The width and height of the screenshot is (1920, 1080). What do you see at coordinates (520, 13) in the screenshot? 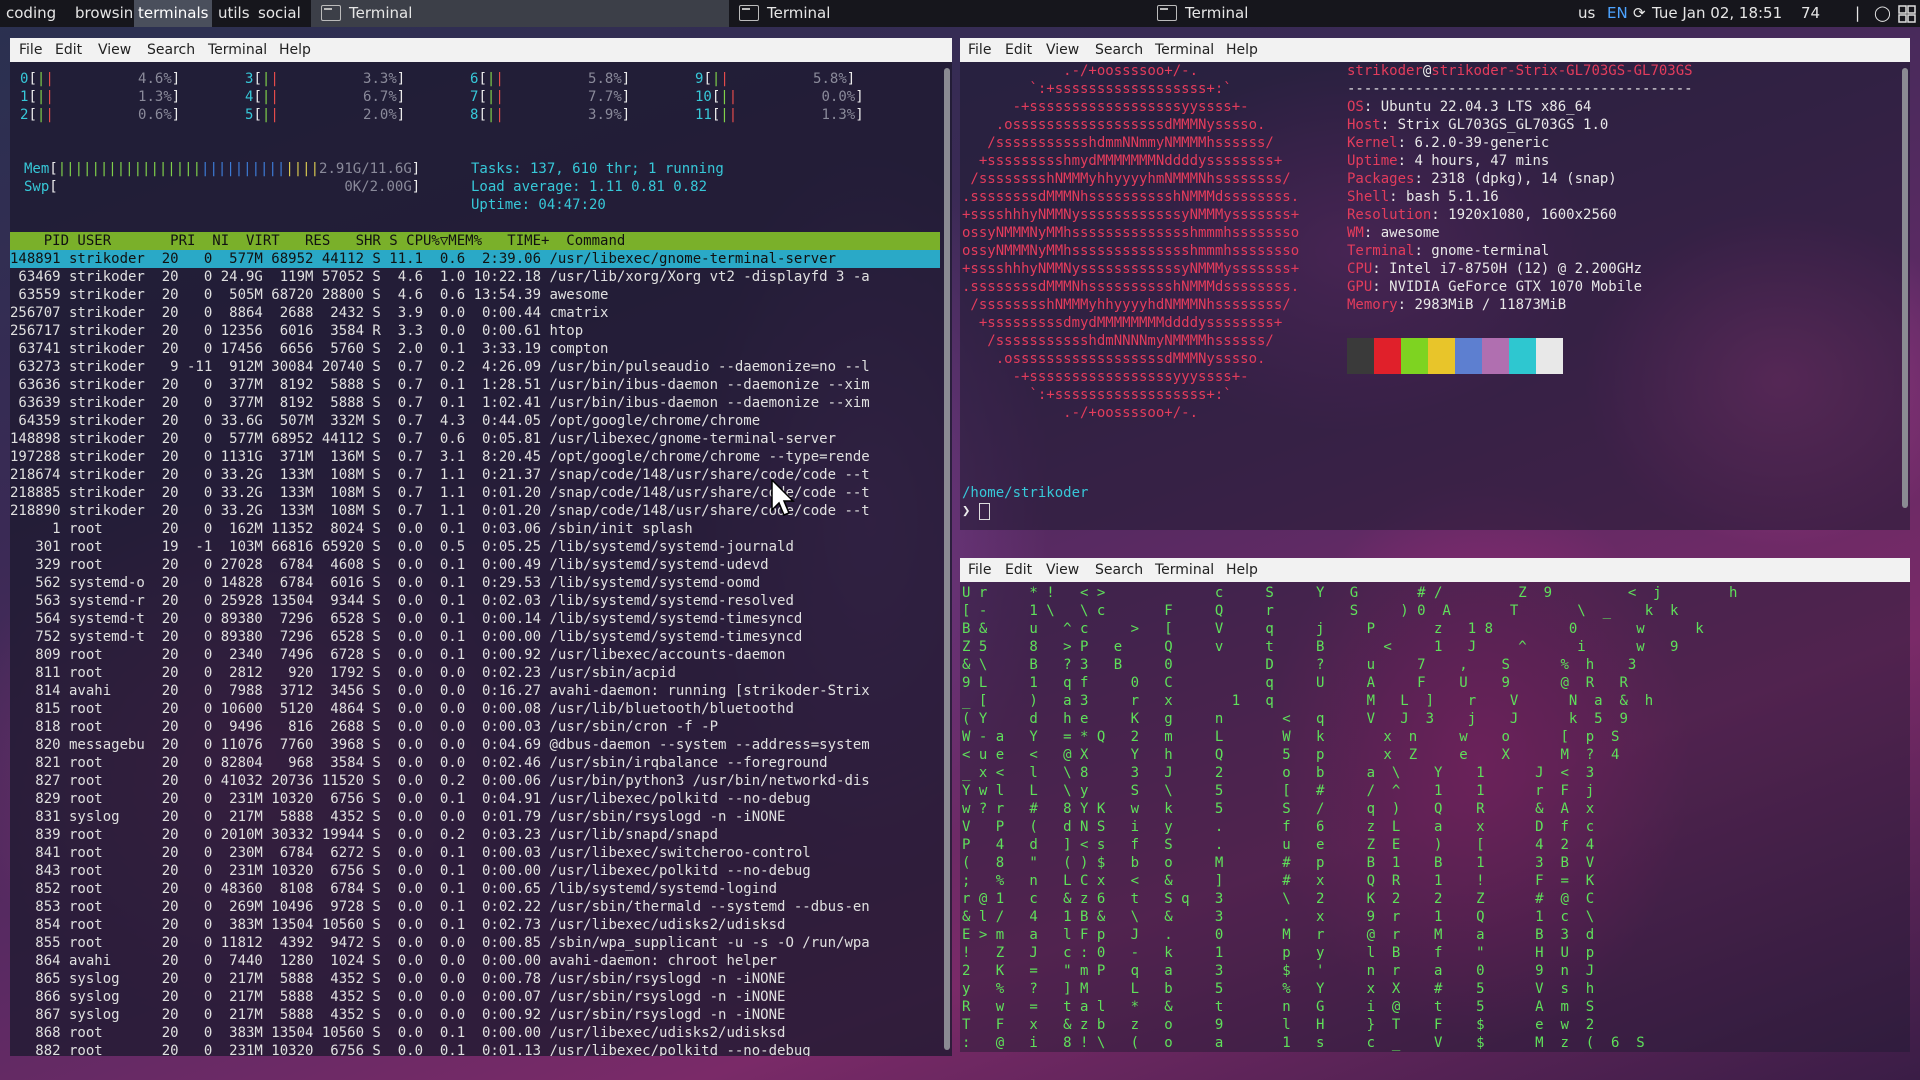
I see `task-terminal-1: Terminal` at bounding box center [520, 13].